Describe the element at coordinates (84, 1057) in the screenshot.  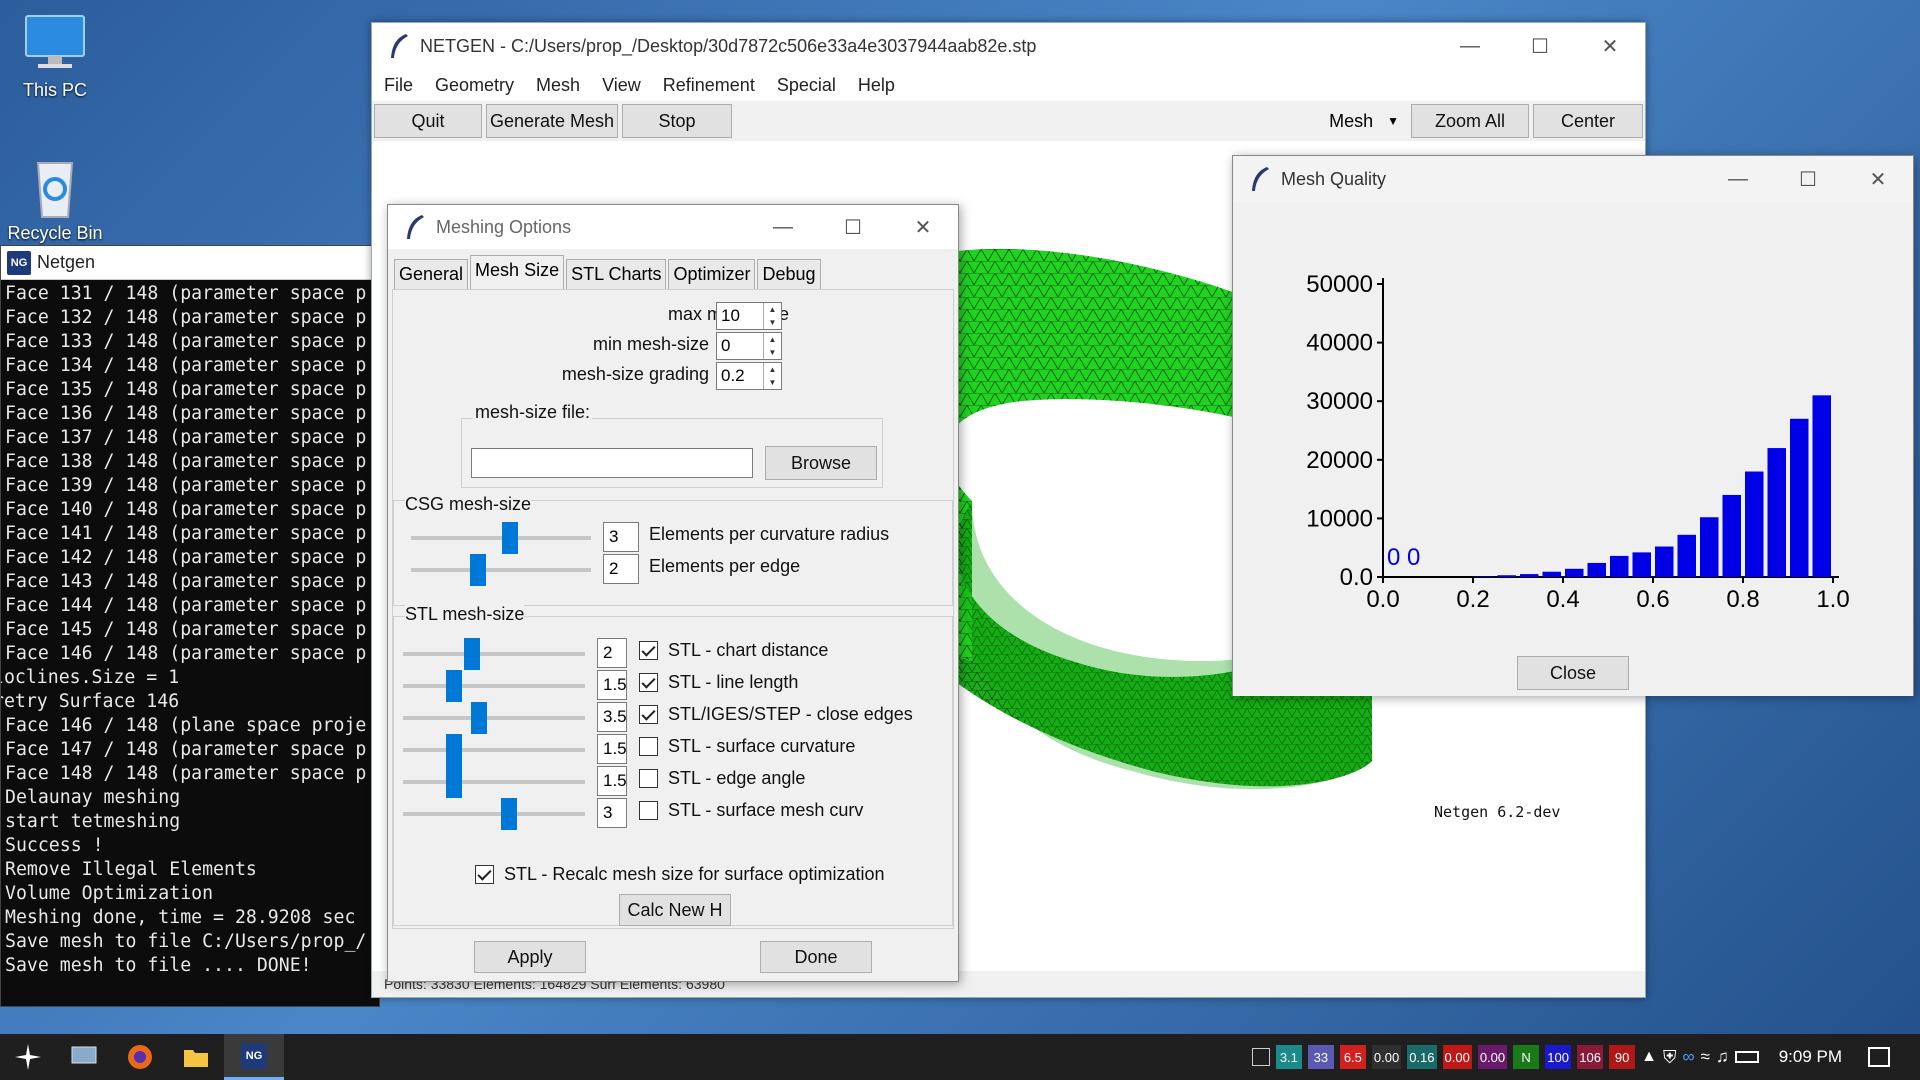
I see `taskbar-app-settings` at that location.